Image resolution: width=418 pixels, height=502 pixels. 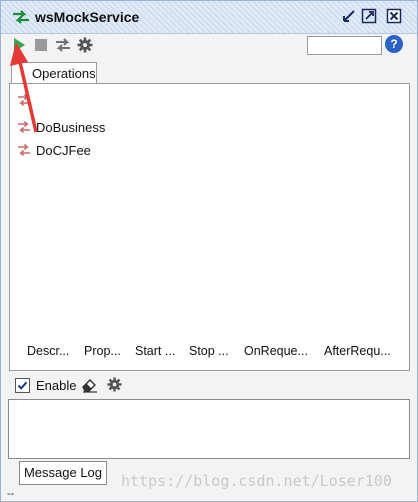 What do you see at coordinates (11, 494) in the screenshot?
I see `status-text: --` at bounding box center [11, 494].